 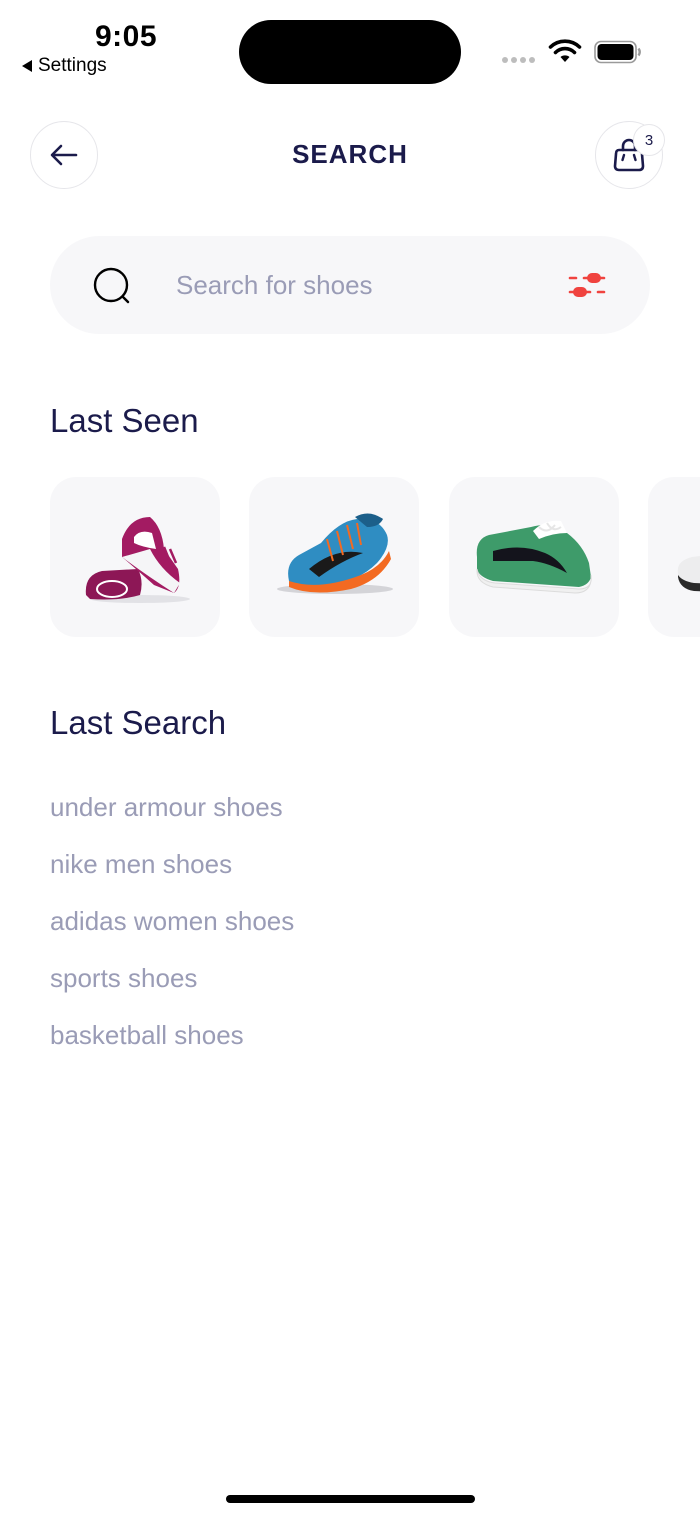 I want to click on status-time: 9:05, so click(x=126, y=36).